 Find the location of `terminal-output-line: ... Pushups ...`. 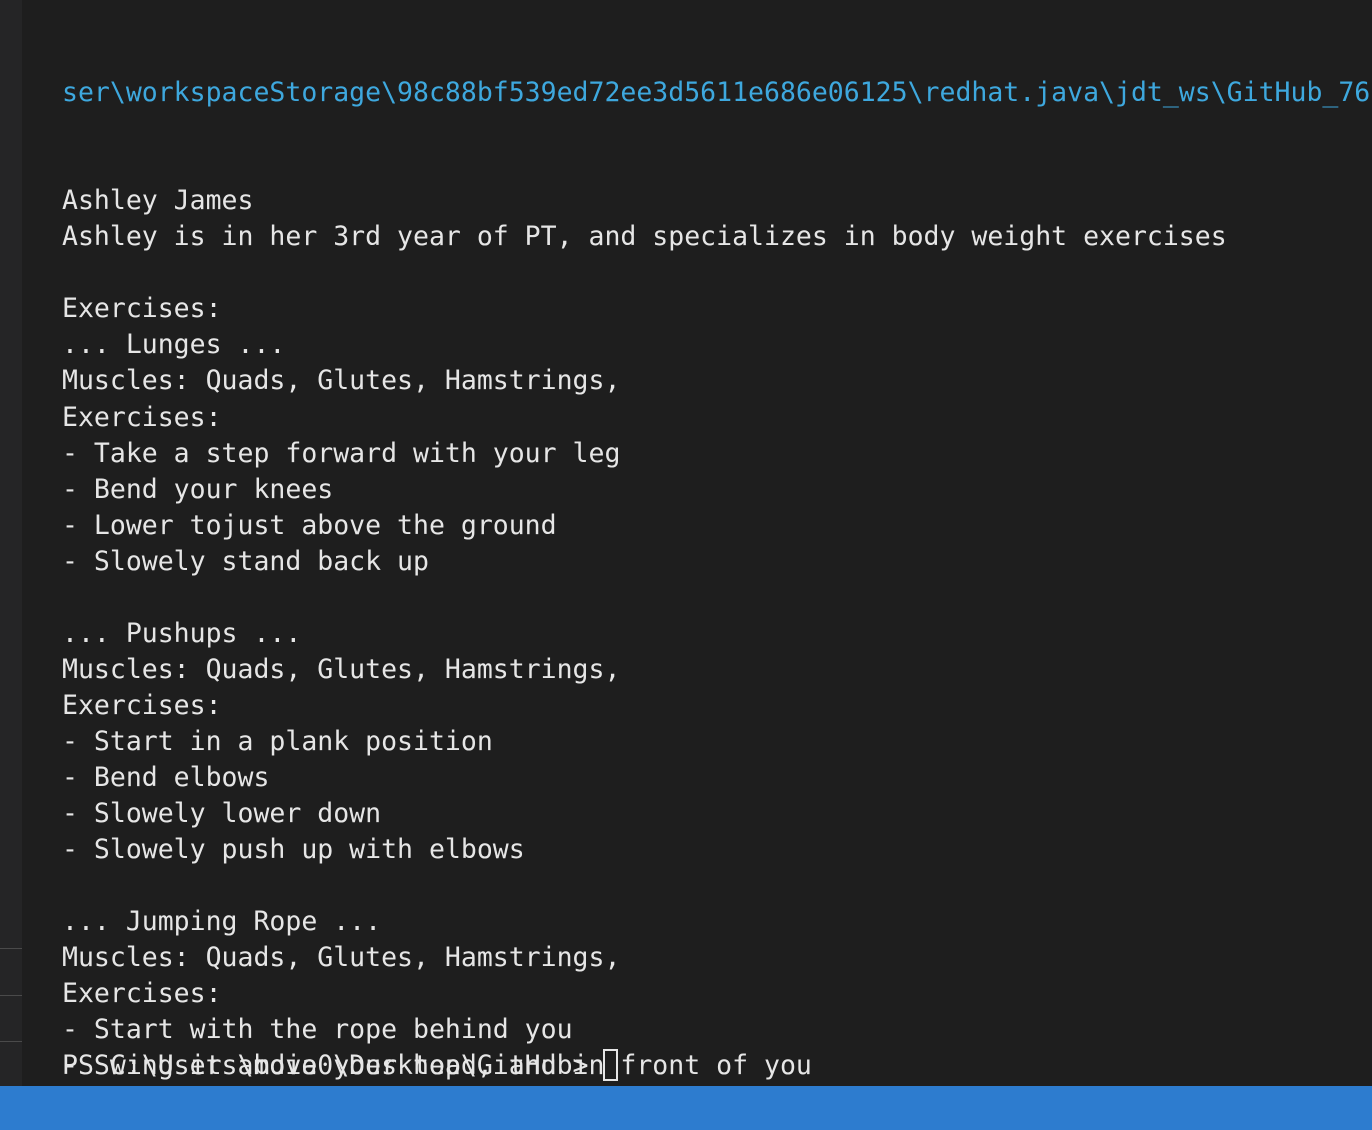

terminal-output-line: ... Pushups ... is located at coordinates (182, 633).